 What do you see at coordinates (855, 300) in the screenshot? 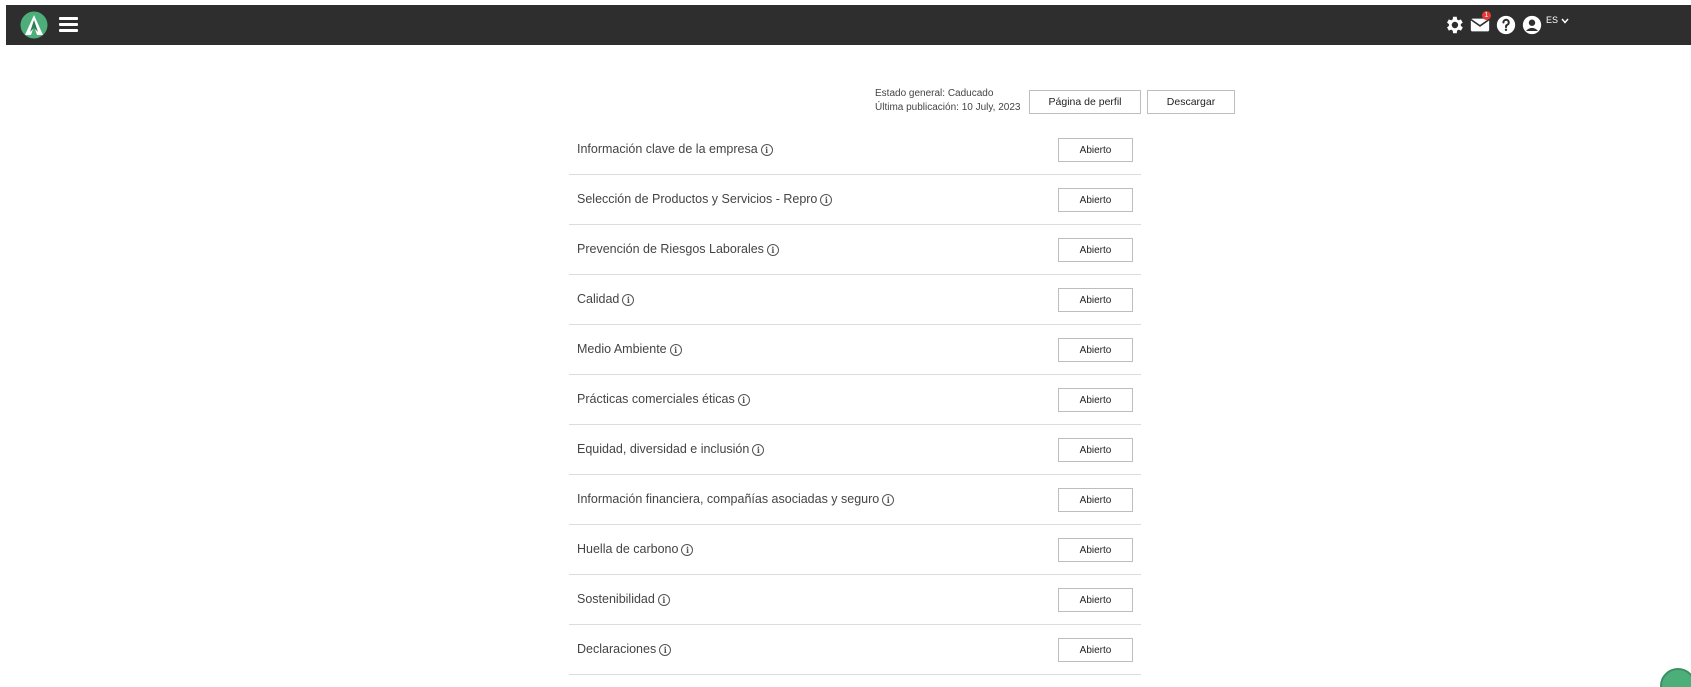
I see `list-item: Calidad i Abierto` at bounding box center [855, 300].